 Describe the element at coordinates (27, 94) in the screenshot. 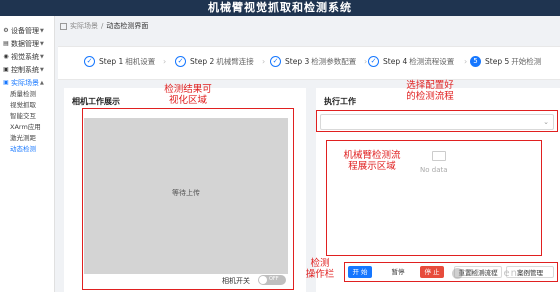

I see `sidebar-item-quality: 质量检测` at that location.